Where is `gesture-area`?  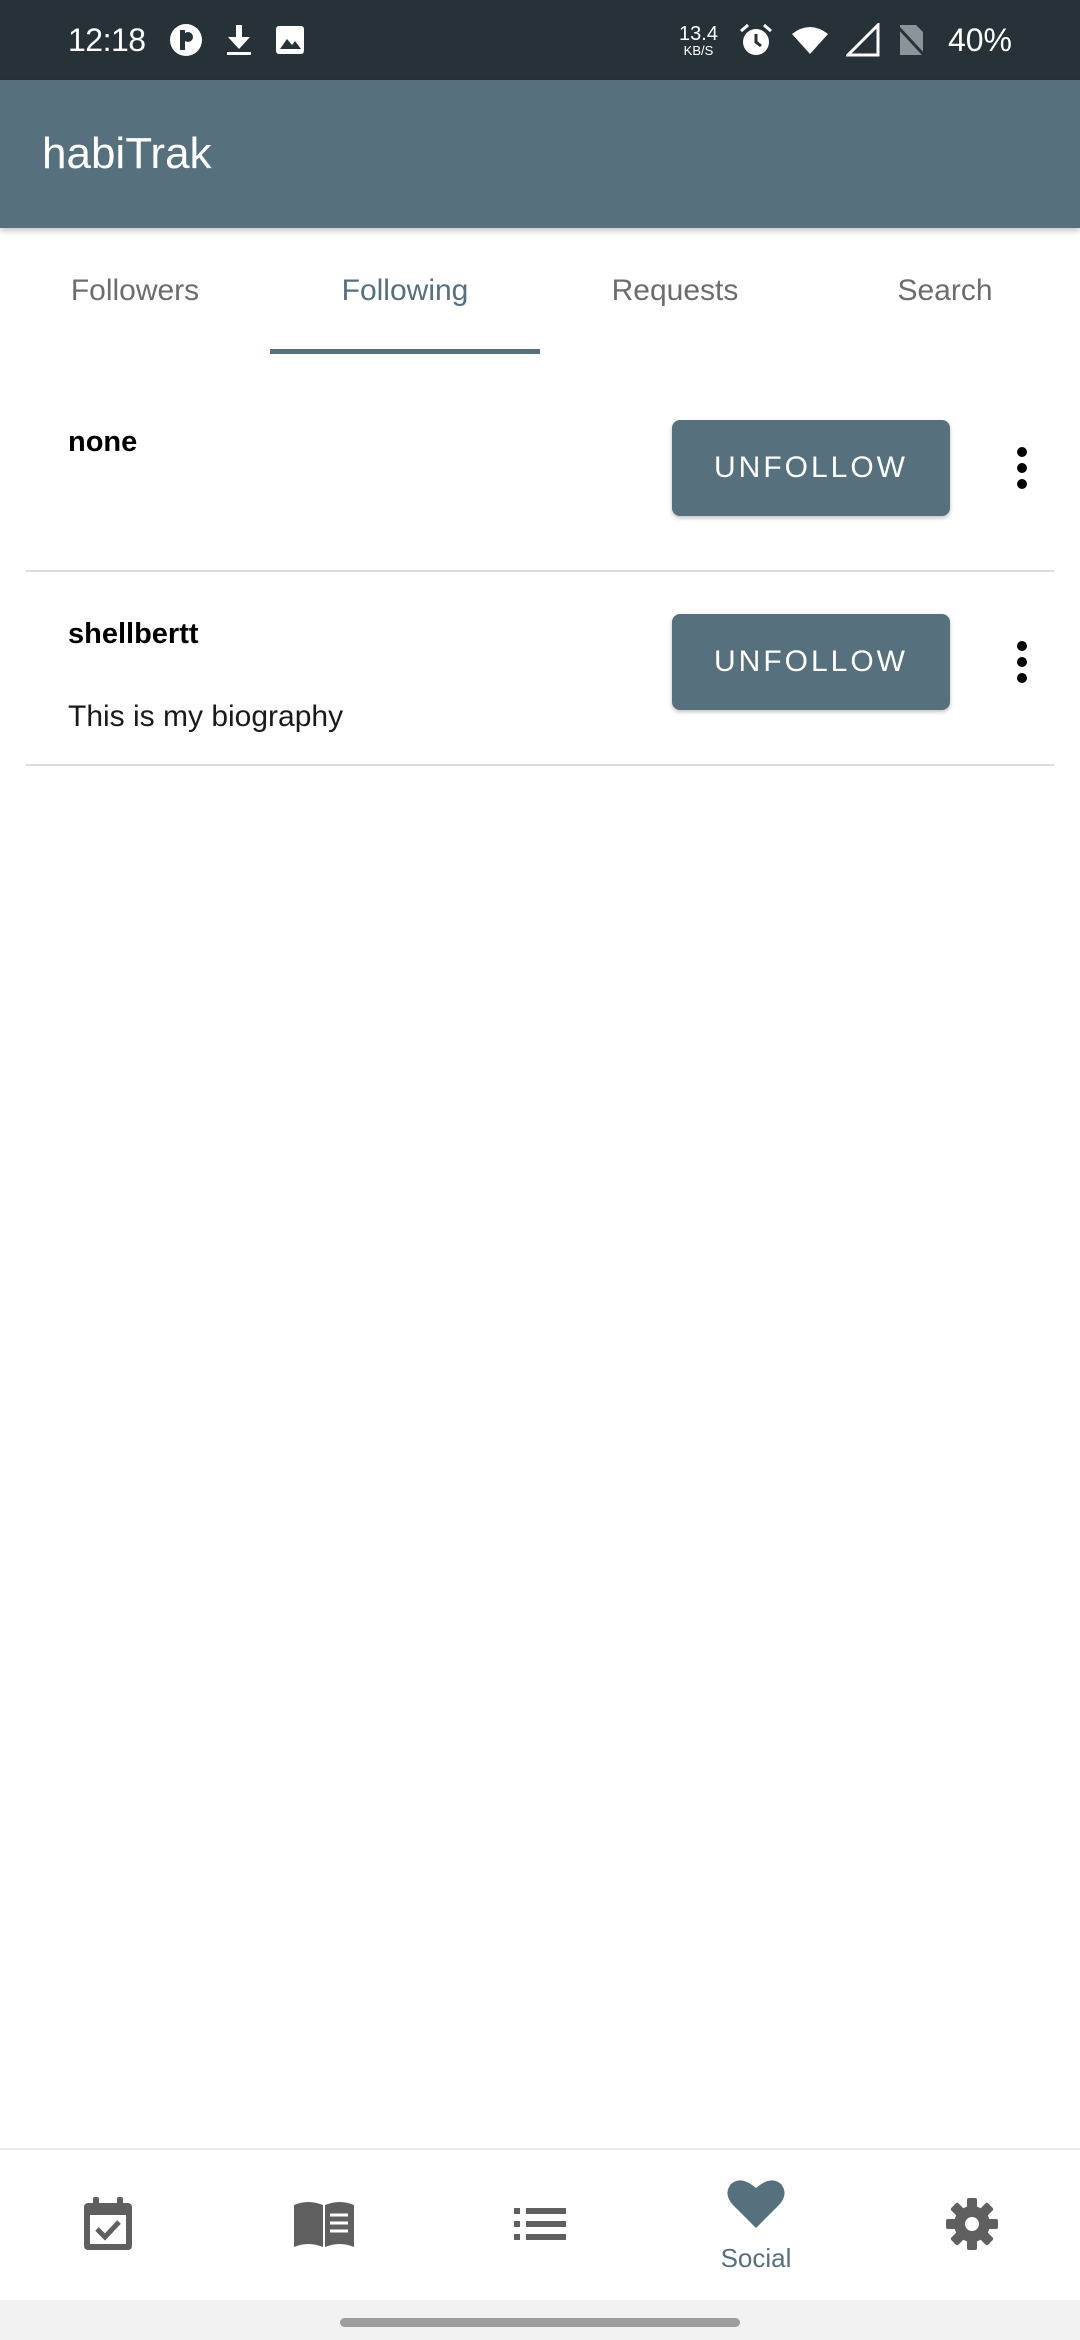
gesture-area is located at coordinates (540, 2320).